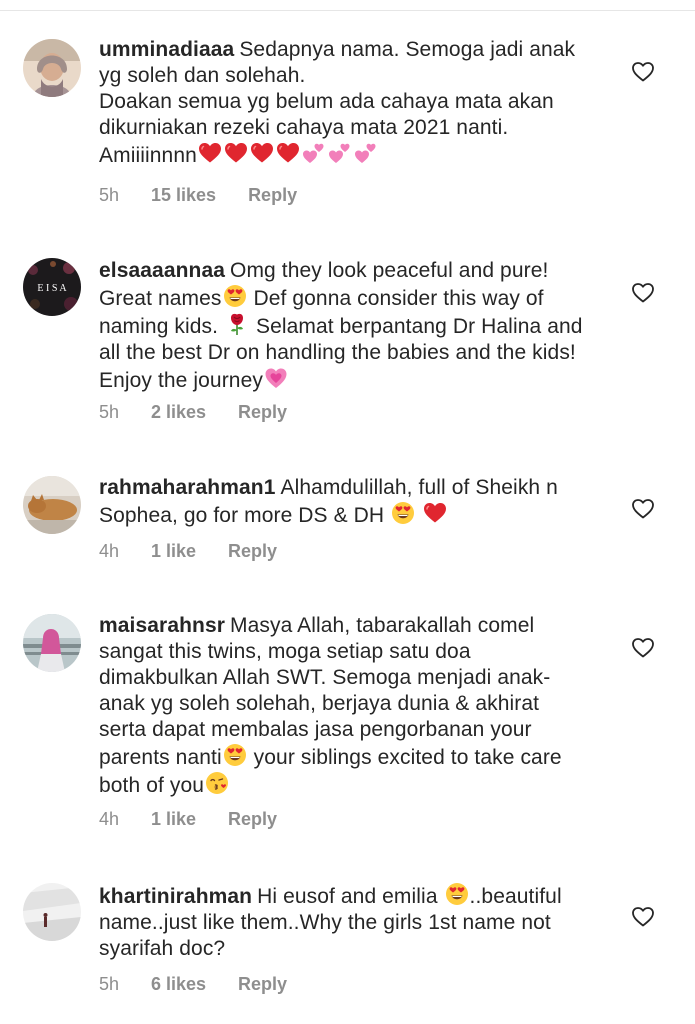 The height and width of the screenshot is (1024, 695). Describe the element at coordinates (178, 984) in the screenshot. I see `comment-likes: 6 likes` at that location.